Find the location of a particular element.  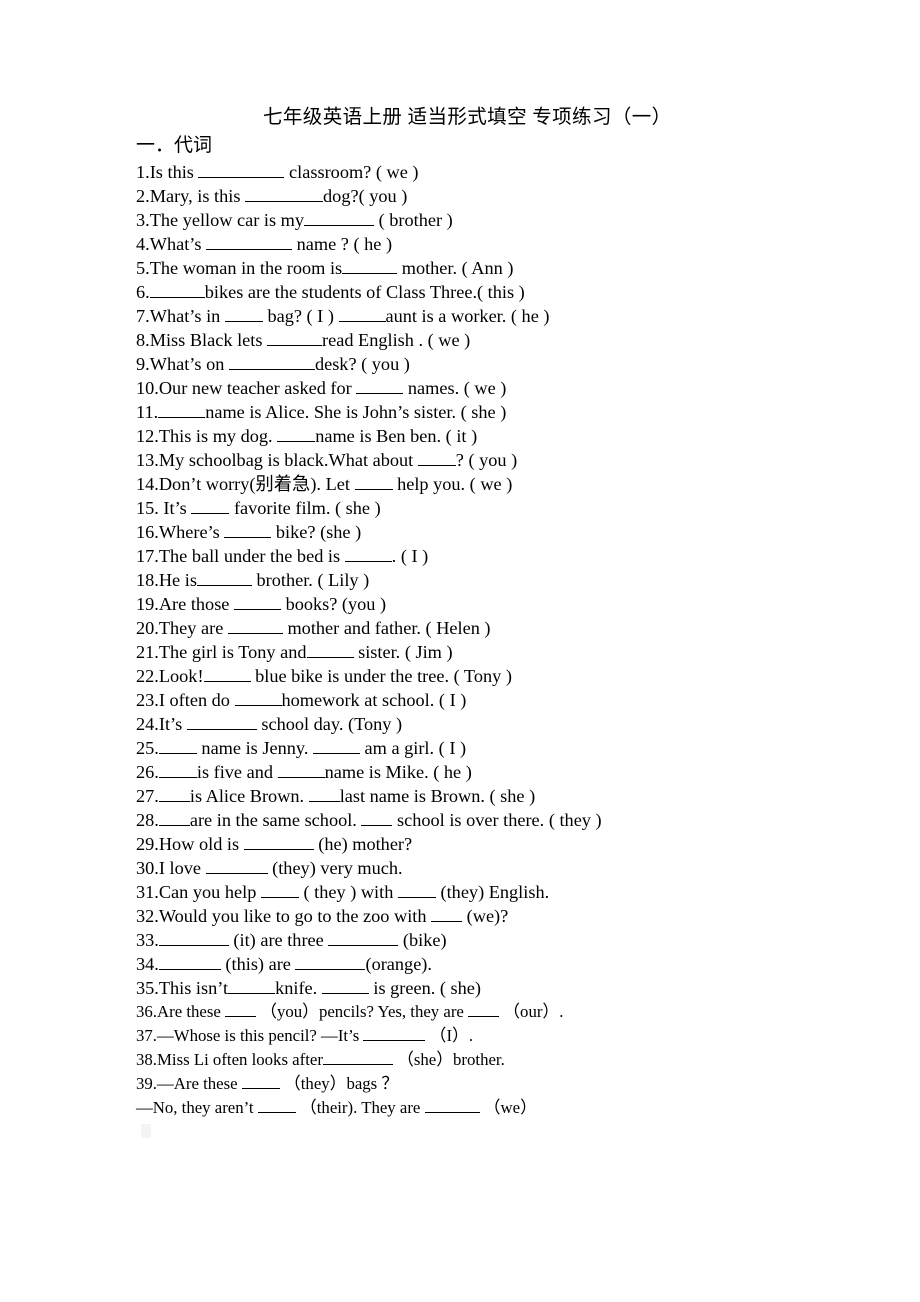

item-number: 35. is located at coordinates (147, 988).